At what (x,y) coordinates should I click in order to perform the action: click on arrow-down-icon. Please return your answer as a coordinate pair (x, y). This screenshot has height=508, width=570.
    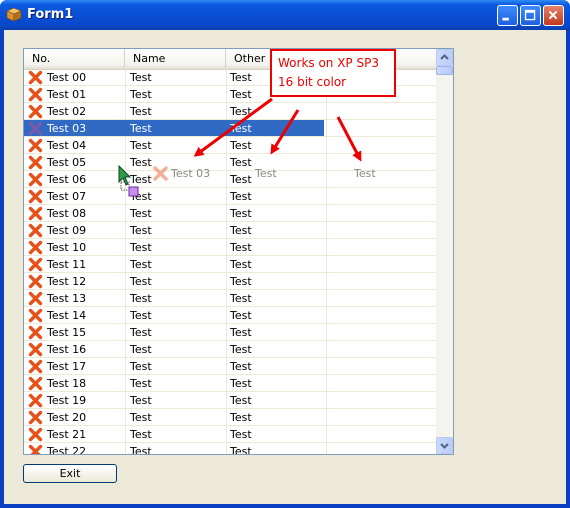
    Looking at the image, I should click on (444, 446).